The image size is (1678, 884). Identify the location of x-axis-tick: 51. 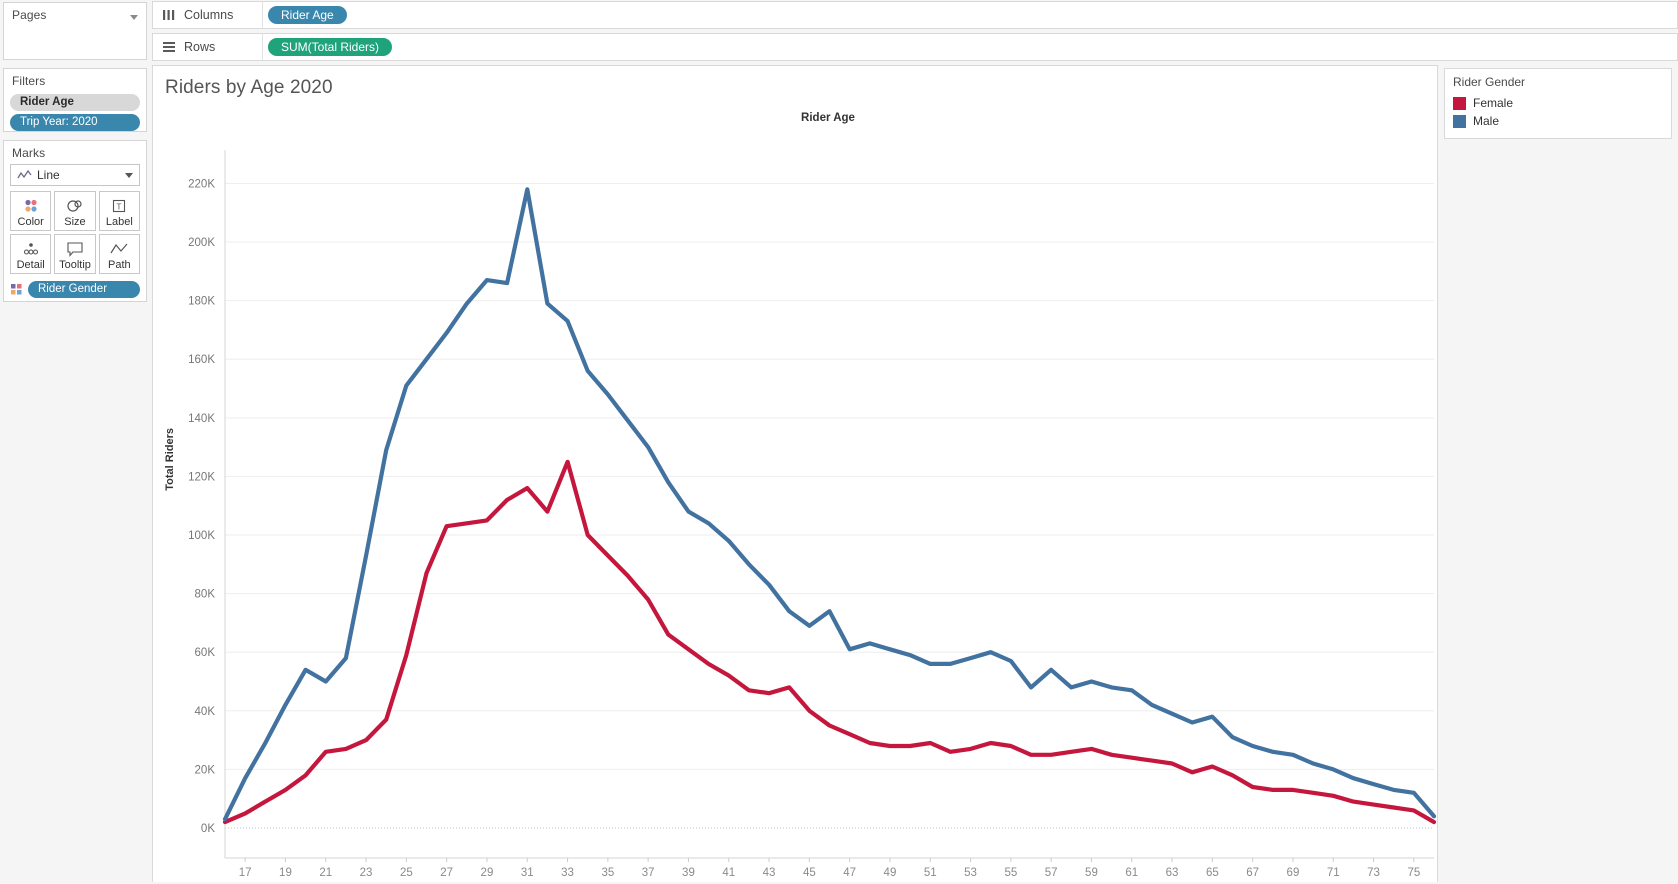
(930, 873).